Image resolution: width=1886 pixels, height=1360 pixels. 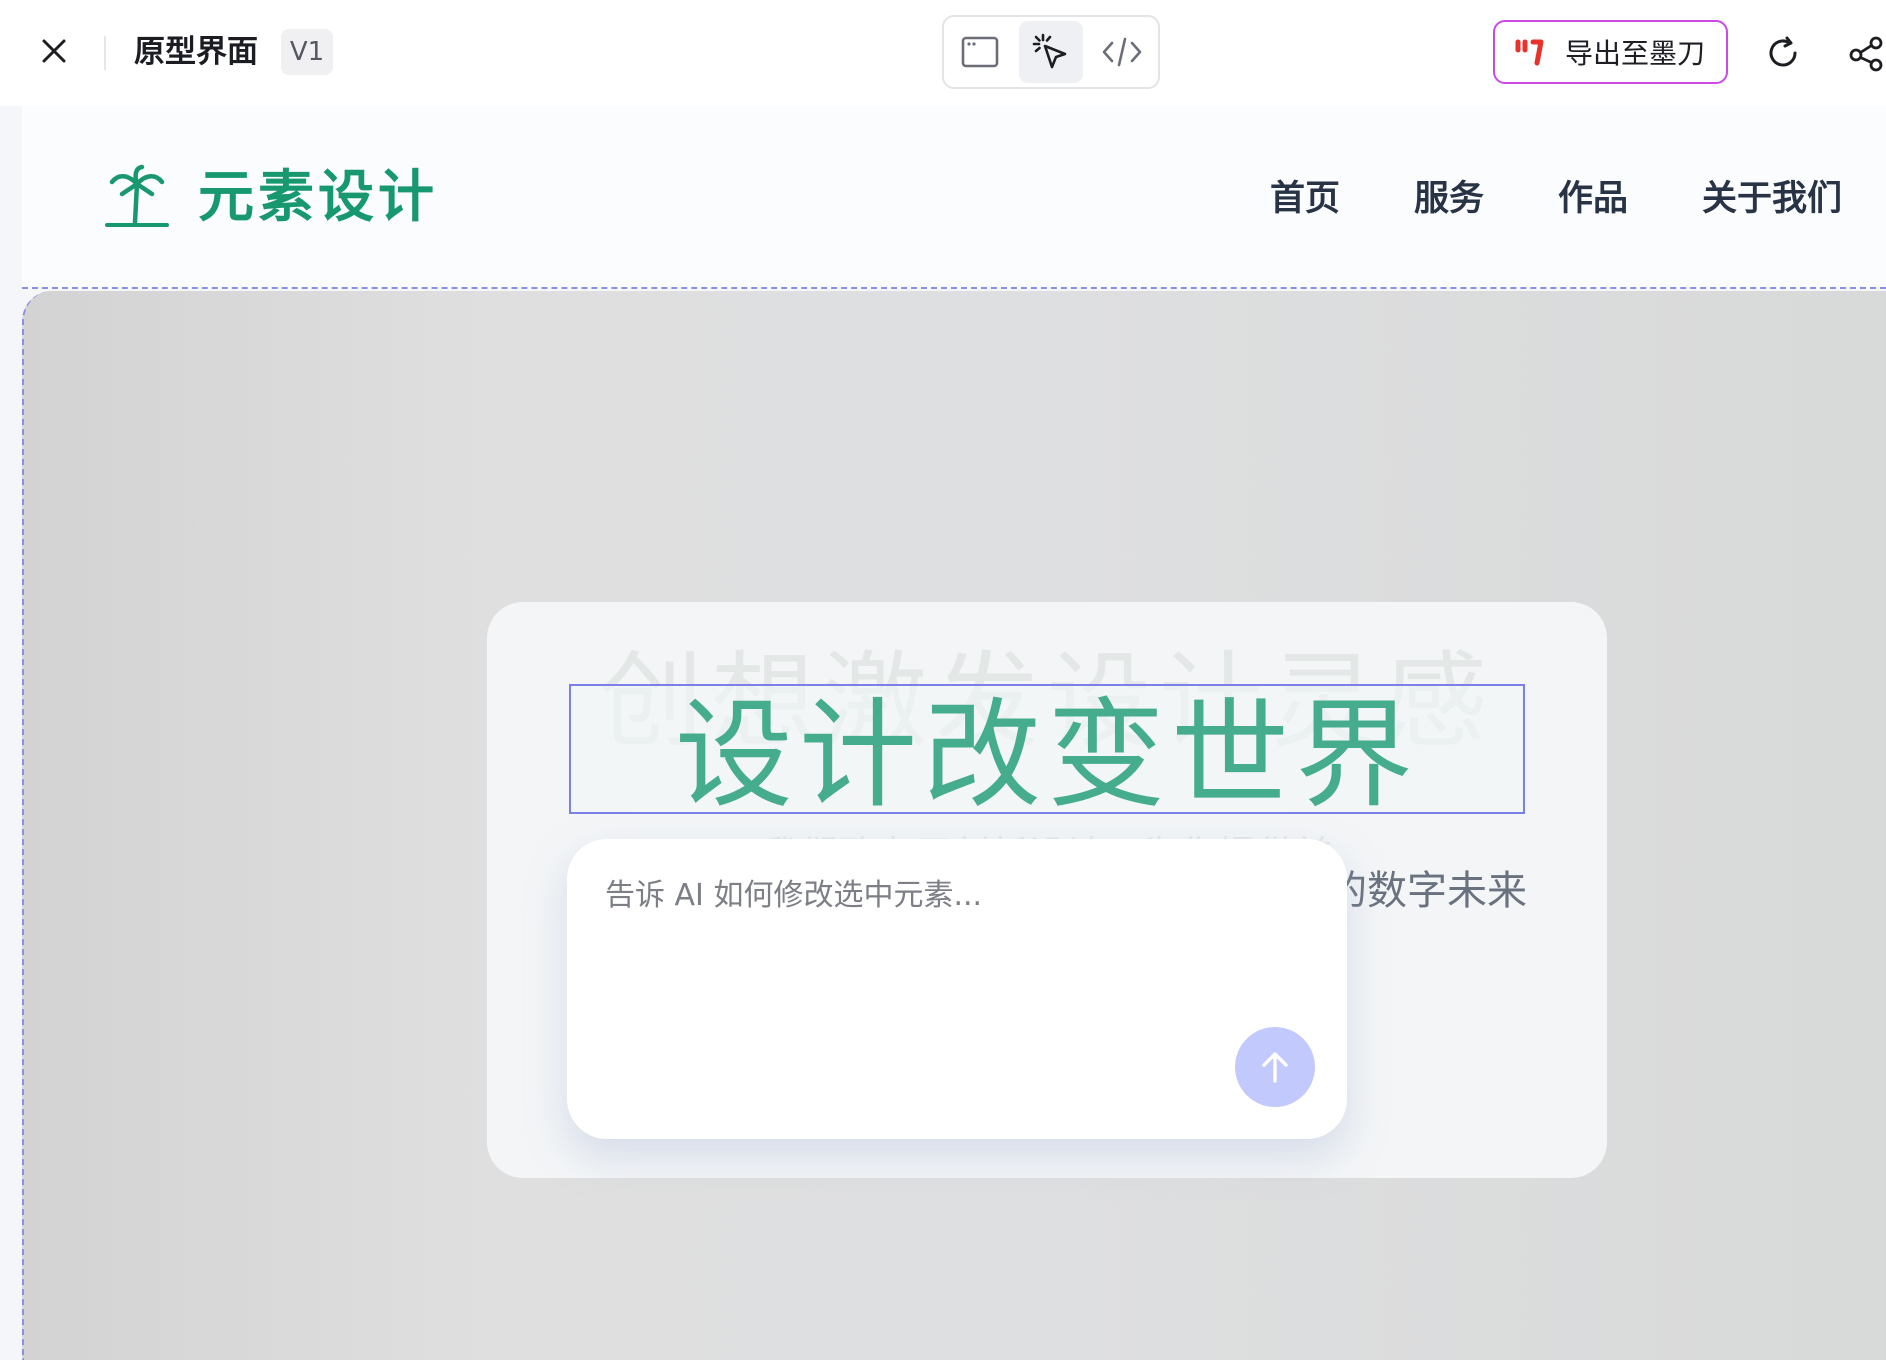 I want to click on hero-title: 设计改变世界, so click(x=1047, y=755).